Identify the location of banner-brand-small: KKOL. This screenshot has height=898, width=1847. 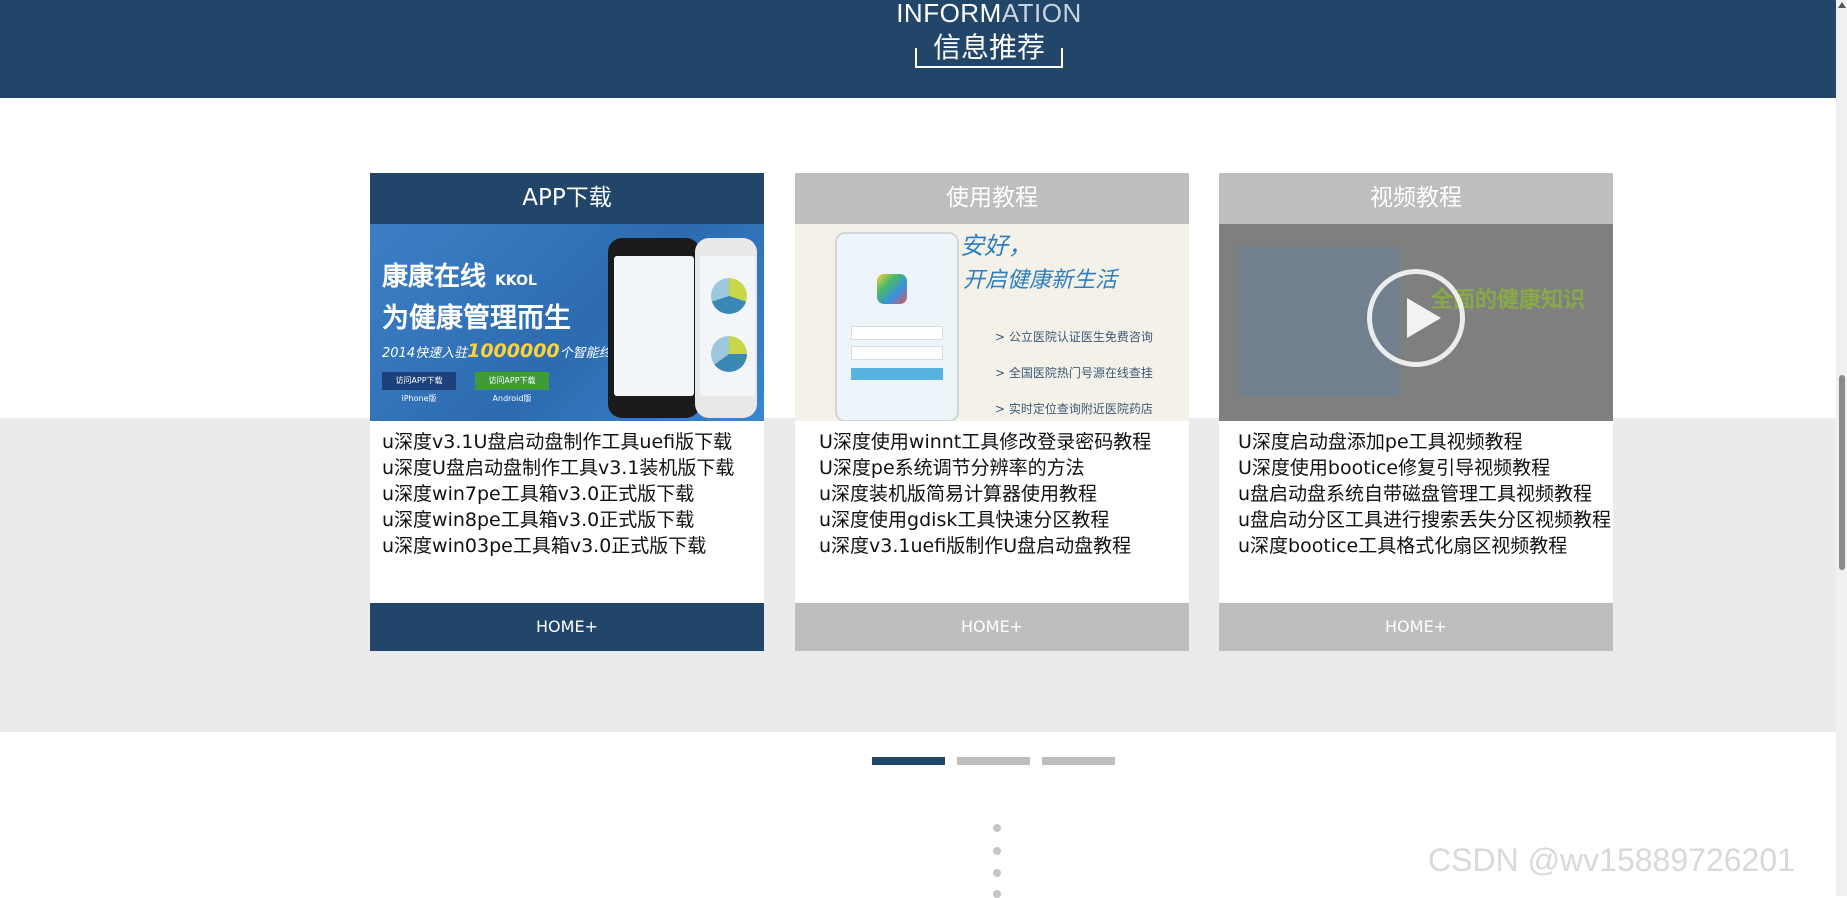
(516, 281).